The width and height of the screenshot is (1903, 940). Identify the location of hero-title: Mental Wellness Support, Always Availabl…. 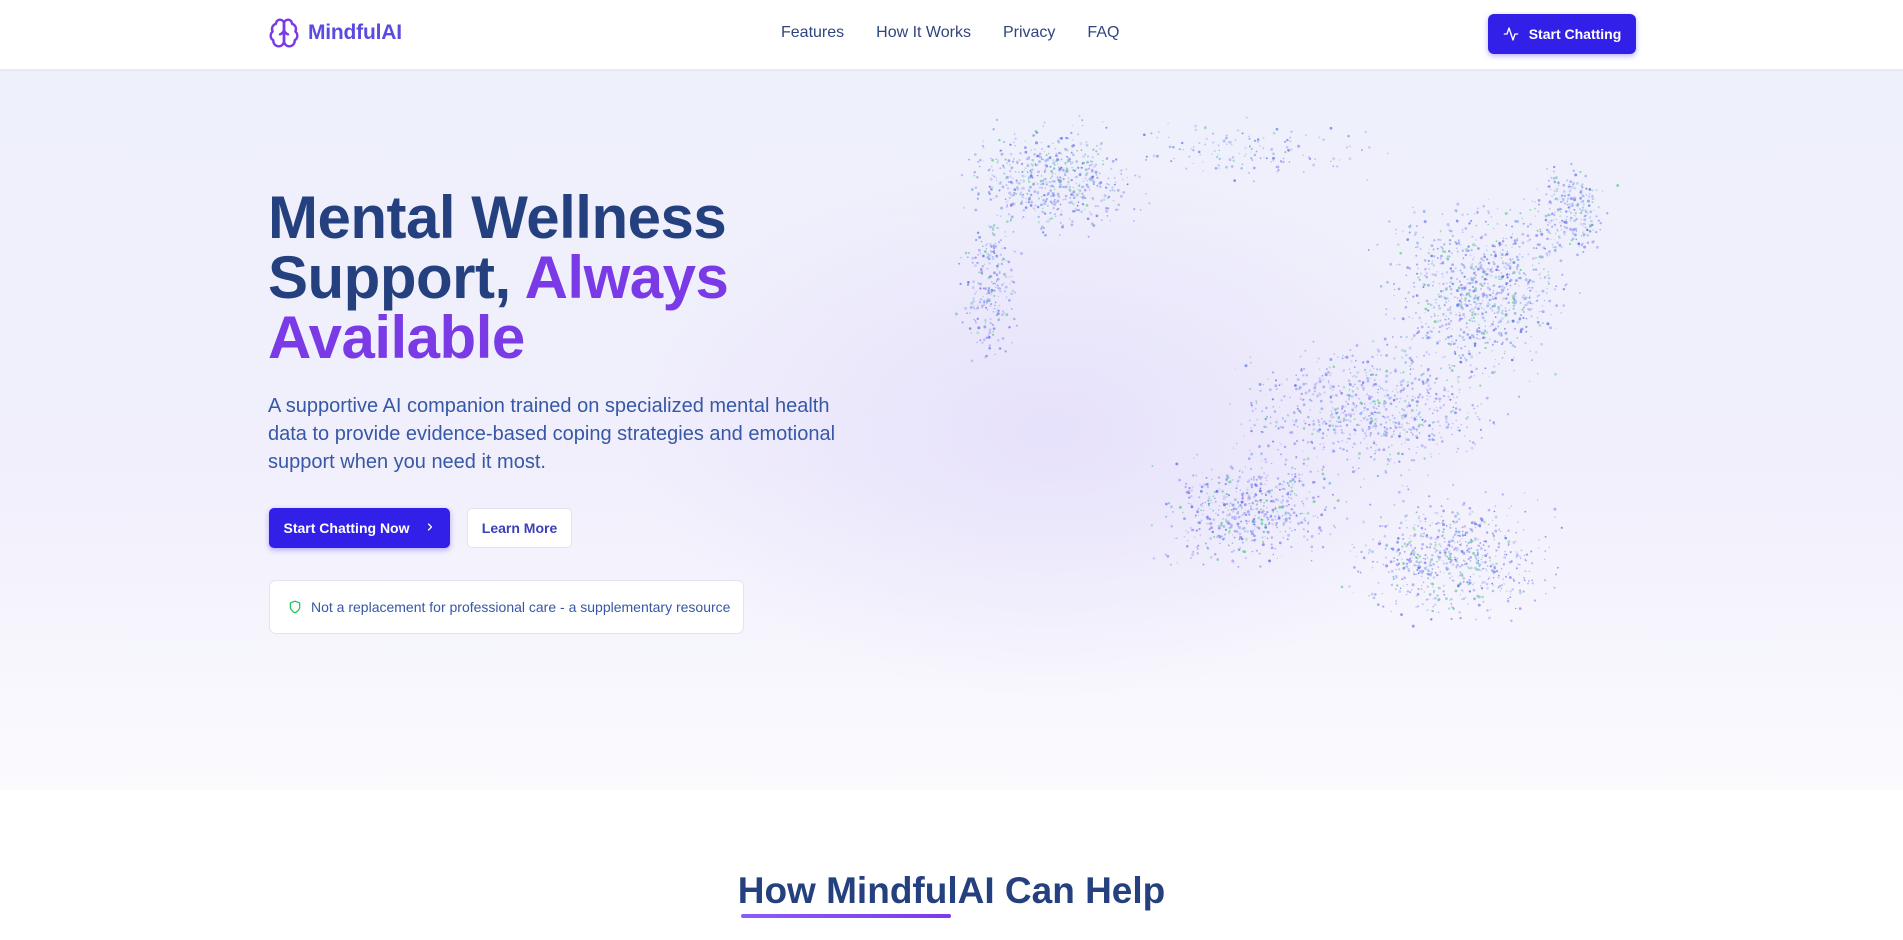
(588, 278).